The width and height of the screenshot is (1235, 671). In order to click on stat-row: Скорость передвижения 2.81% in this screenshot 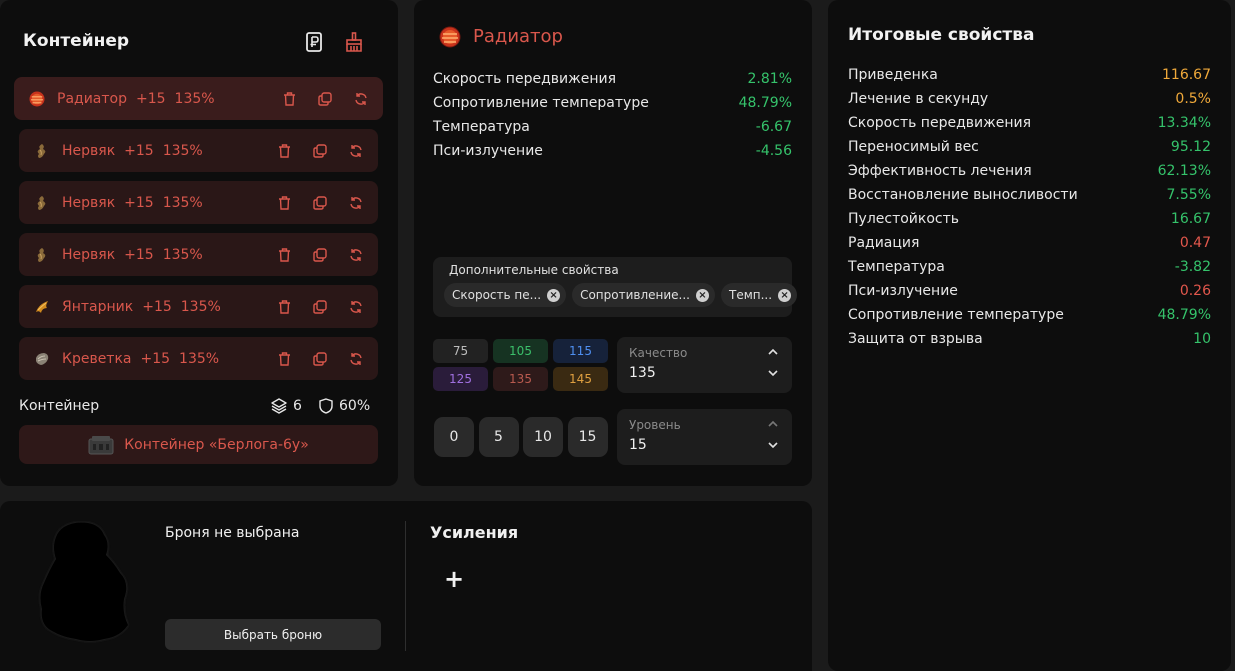, I will do `click(612, 79)`.